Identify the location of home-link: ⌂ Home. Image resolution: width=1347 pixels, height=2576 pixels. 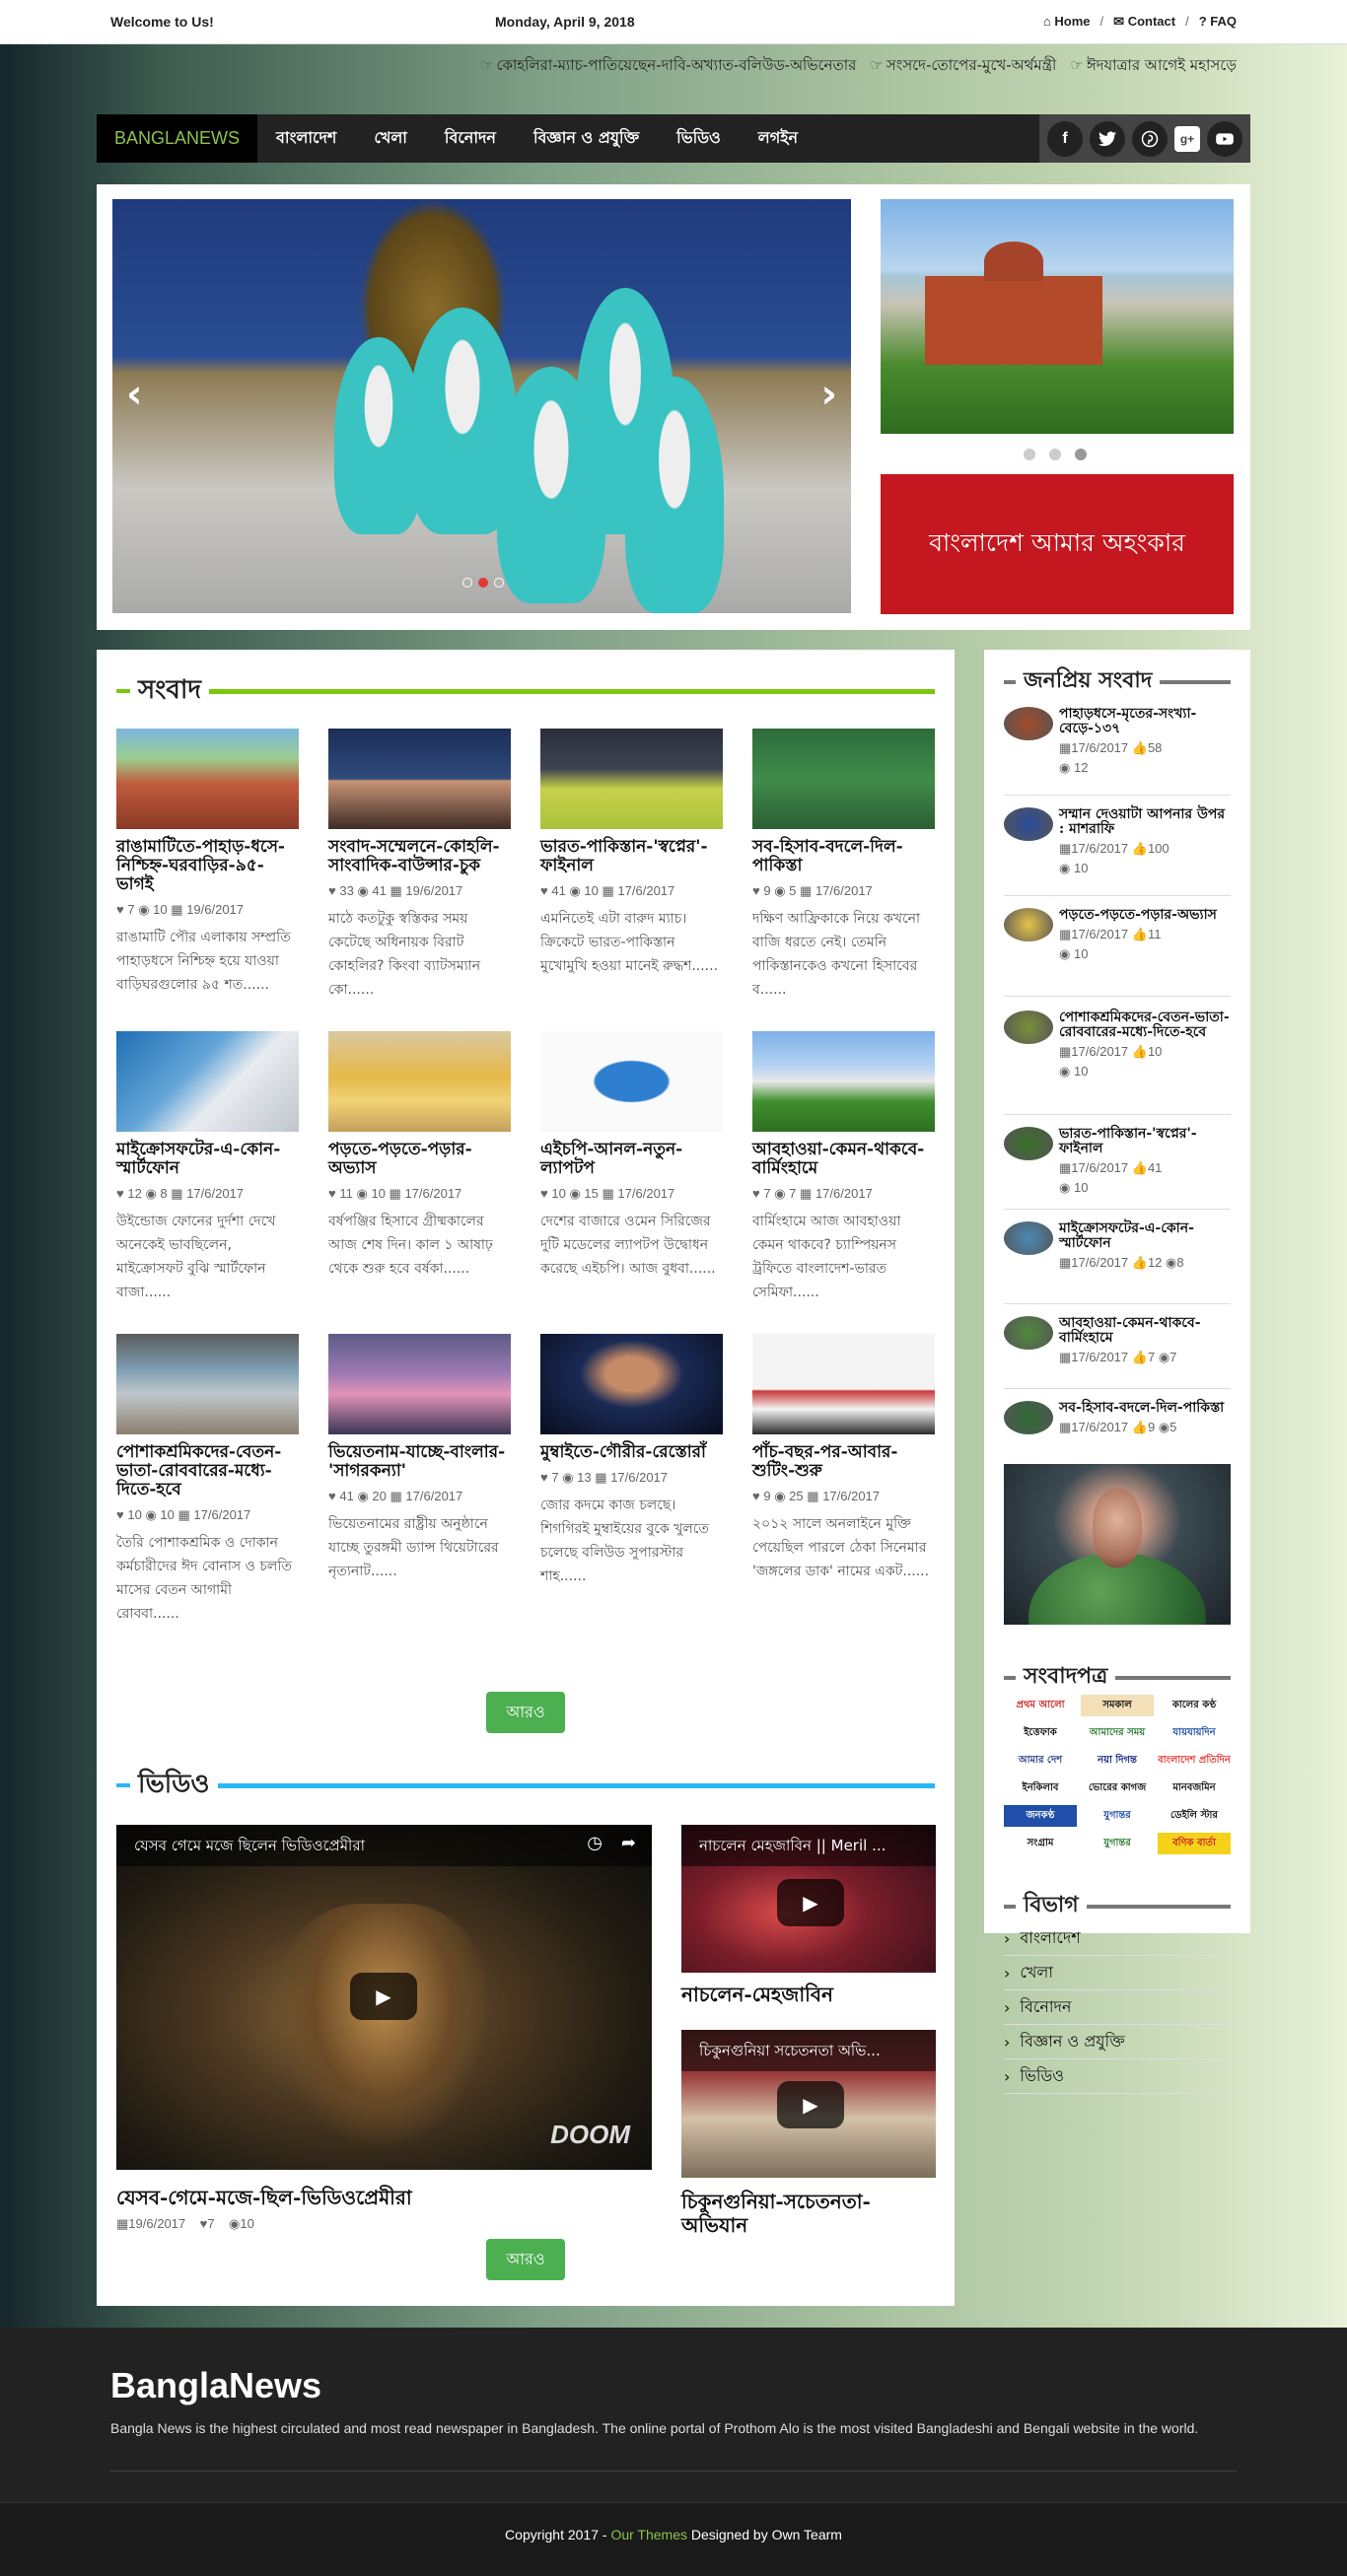
(1067, 22).